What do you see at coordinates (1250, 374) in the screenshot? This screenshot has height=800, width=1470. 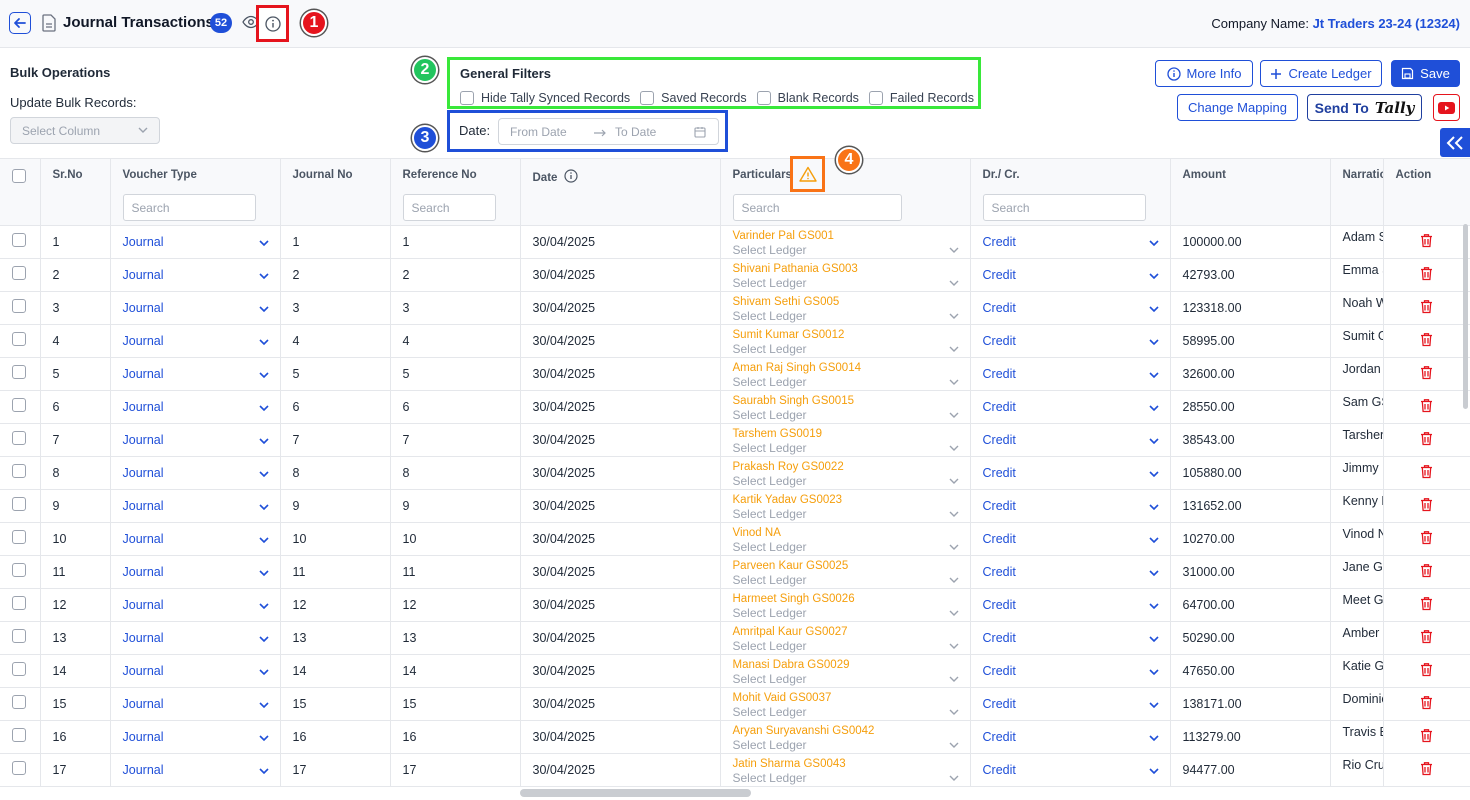 I see `amount-cell: 32600.00` at bounding box center [1250, 374].